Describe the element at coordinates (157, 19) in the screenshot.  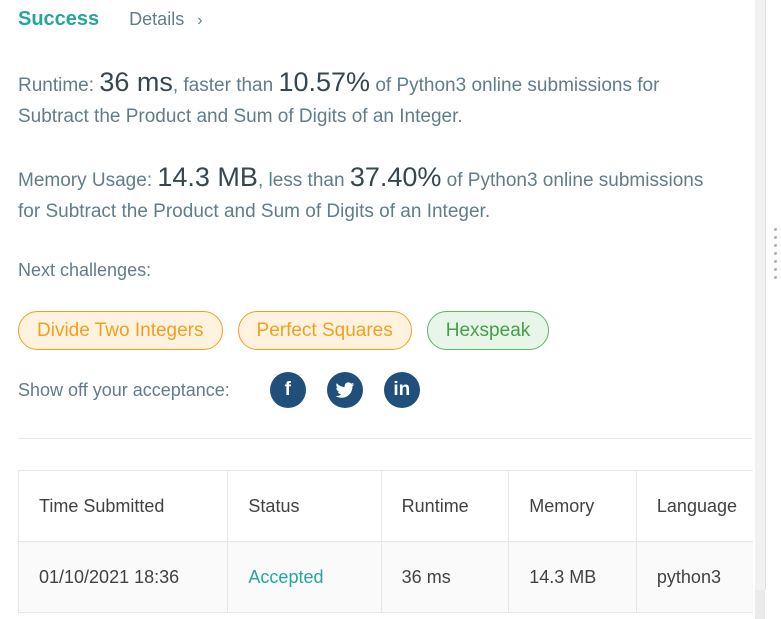
I see `details-label: Details` at that location.